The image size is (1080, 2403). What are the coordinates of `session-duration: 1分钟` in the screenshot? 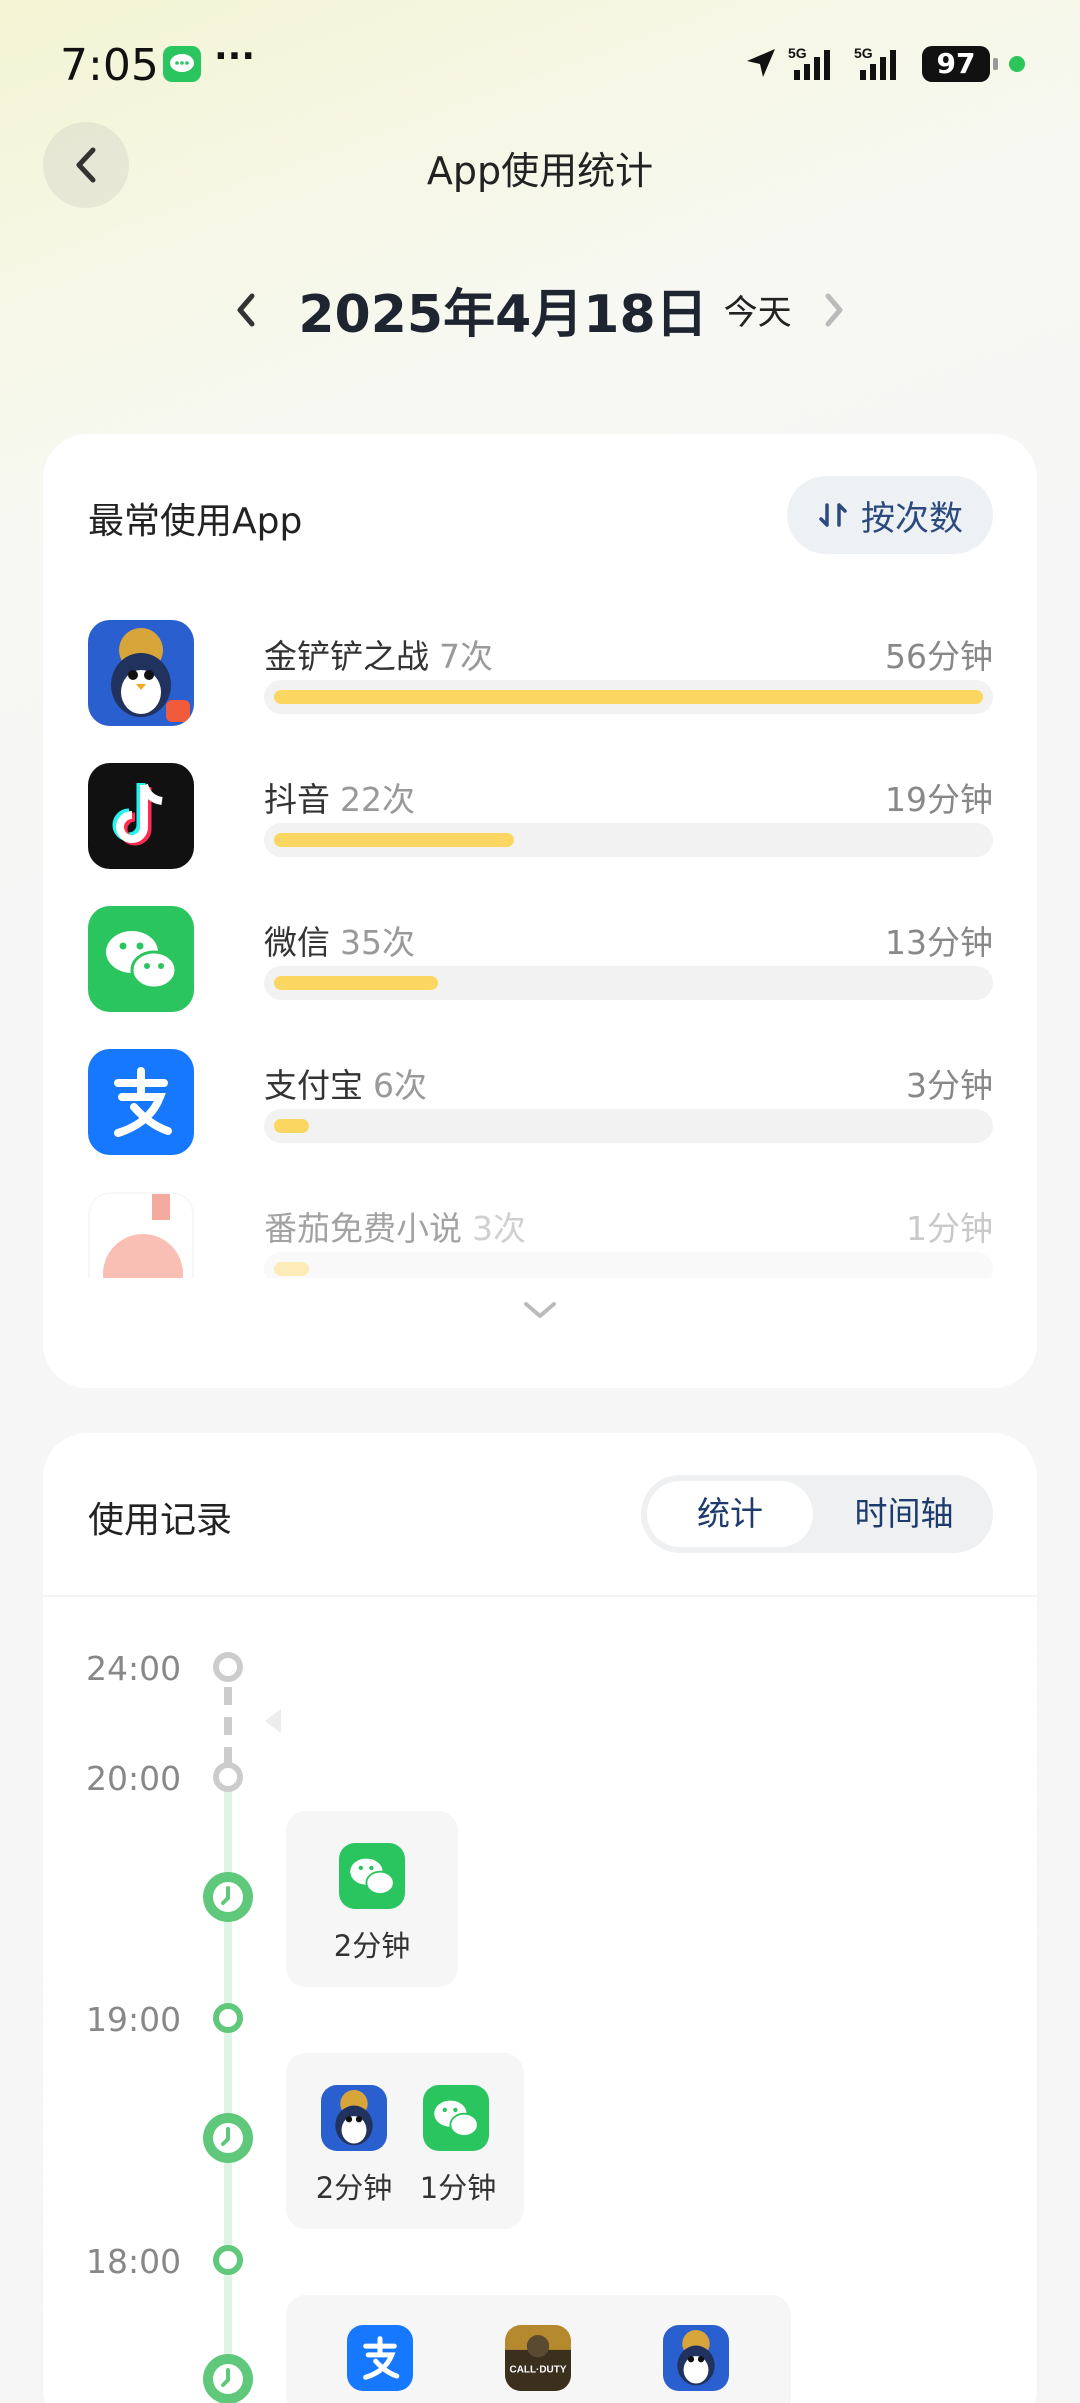 It's located at (458, 2188).